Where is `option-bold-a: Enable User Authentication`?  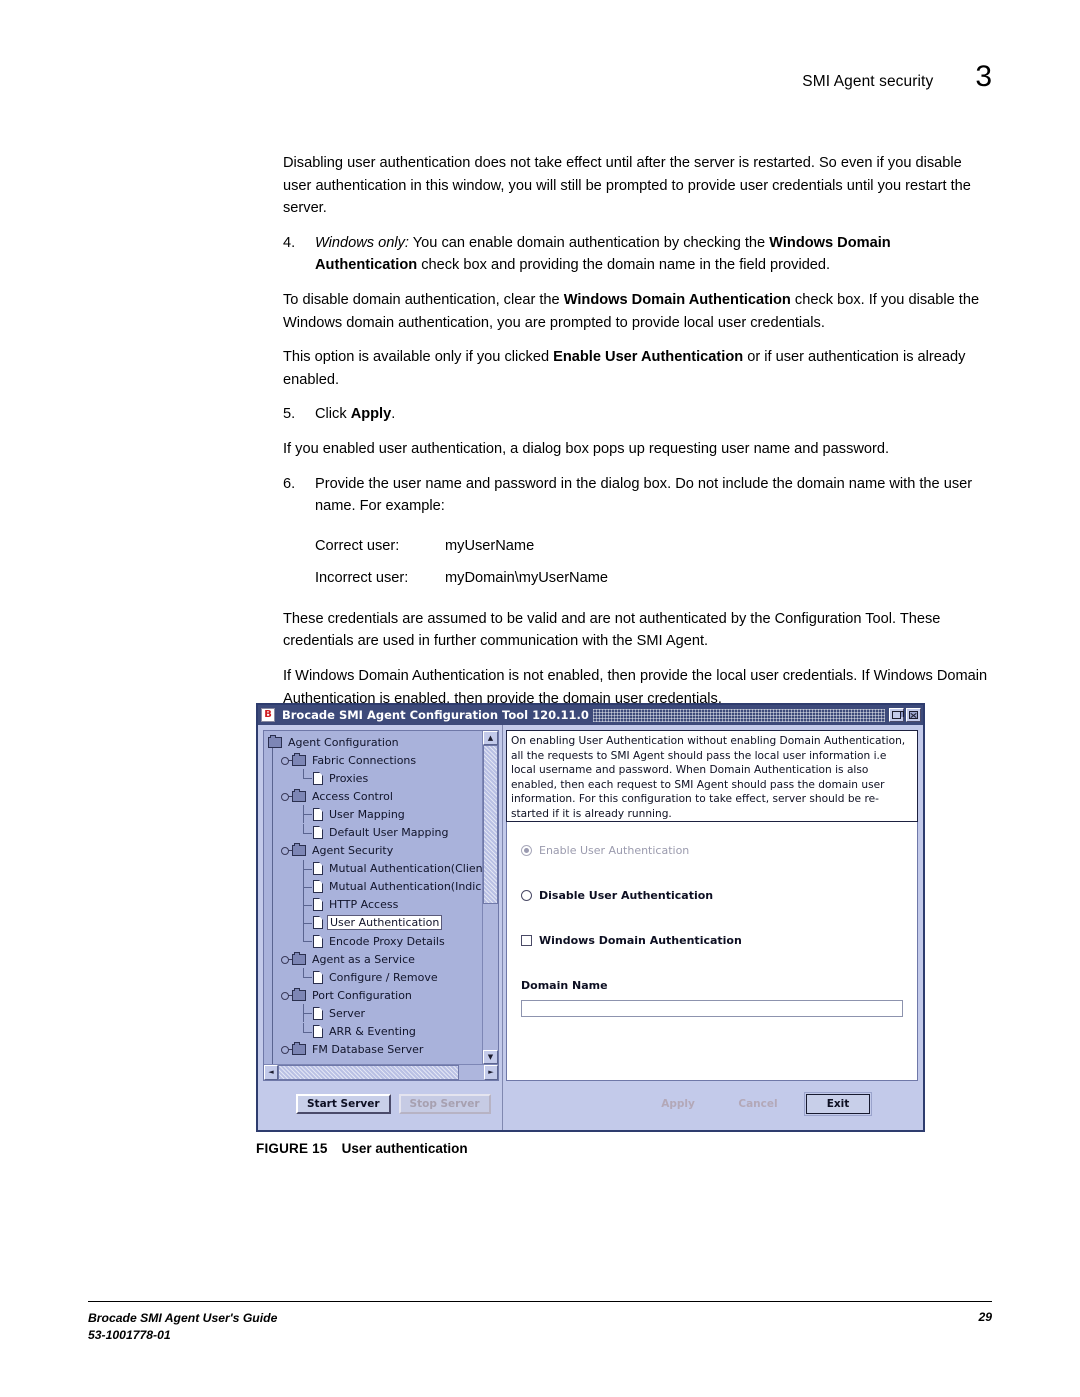
option-bold-a: Enable User Authentication is located at coordinates (648, 357).